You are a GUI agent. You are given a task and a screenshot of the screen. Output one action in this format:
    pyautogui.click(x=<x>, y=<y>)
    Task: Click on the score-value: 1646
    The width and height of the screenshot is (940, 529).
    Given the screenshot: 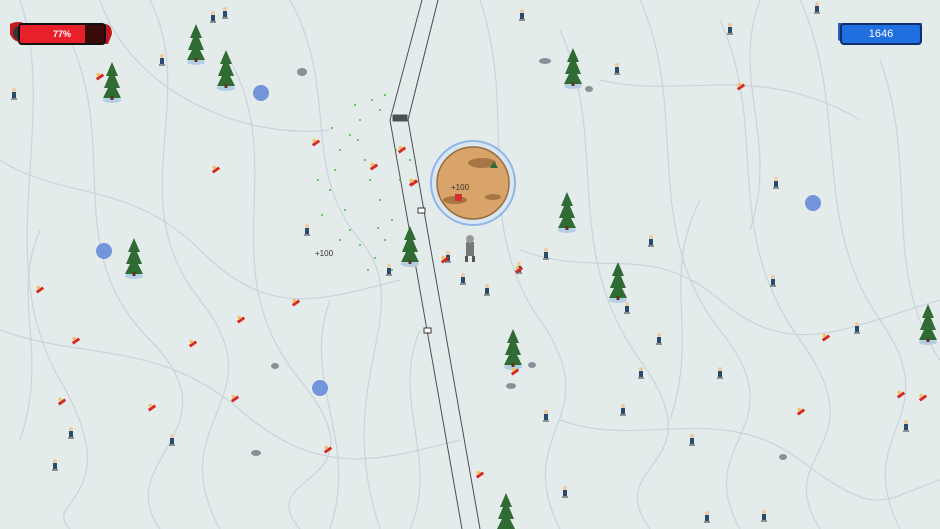 What is the action you would take?
    pyautogui.click(x=881, y=34)
    